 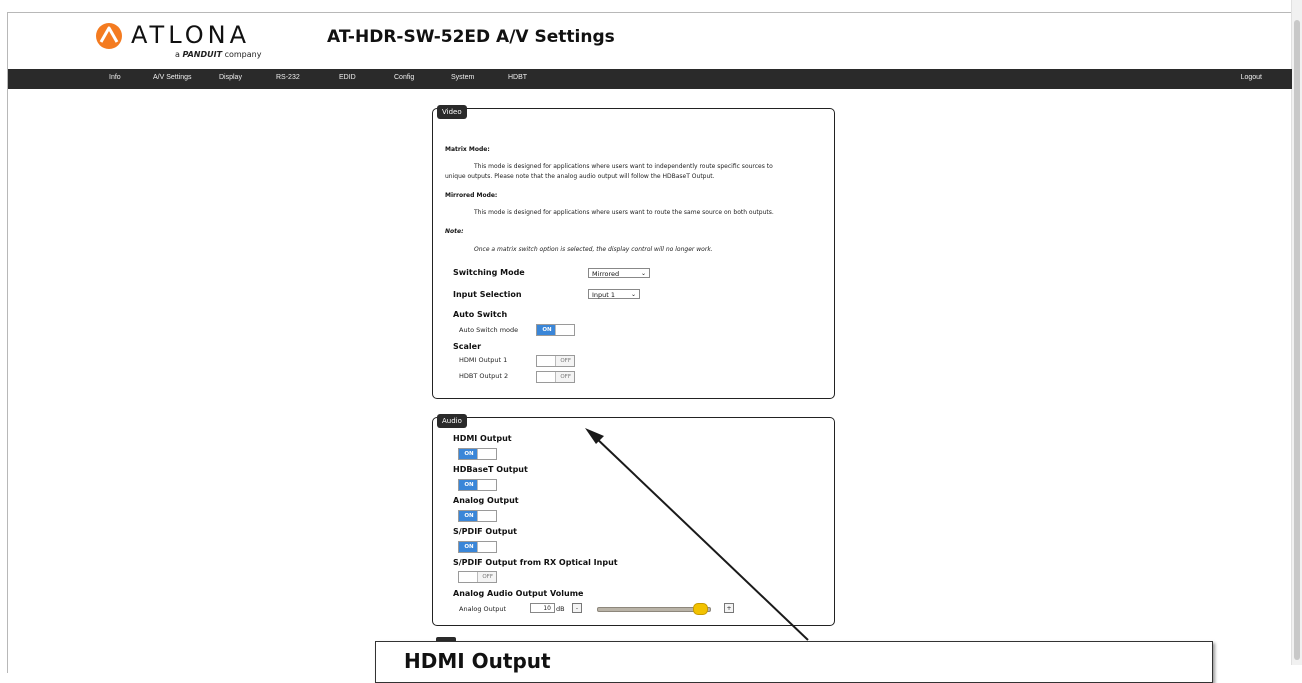 What do you see at coordinates (697, 534) in the screenshot?
I see `callout-arrow-icon` at bounding box center [697, 534].